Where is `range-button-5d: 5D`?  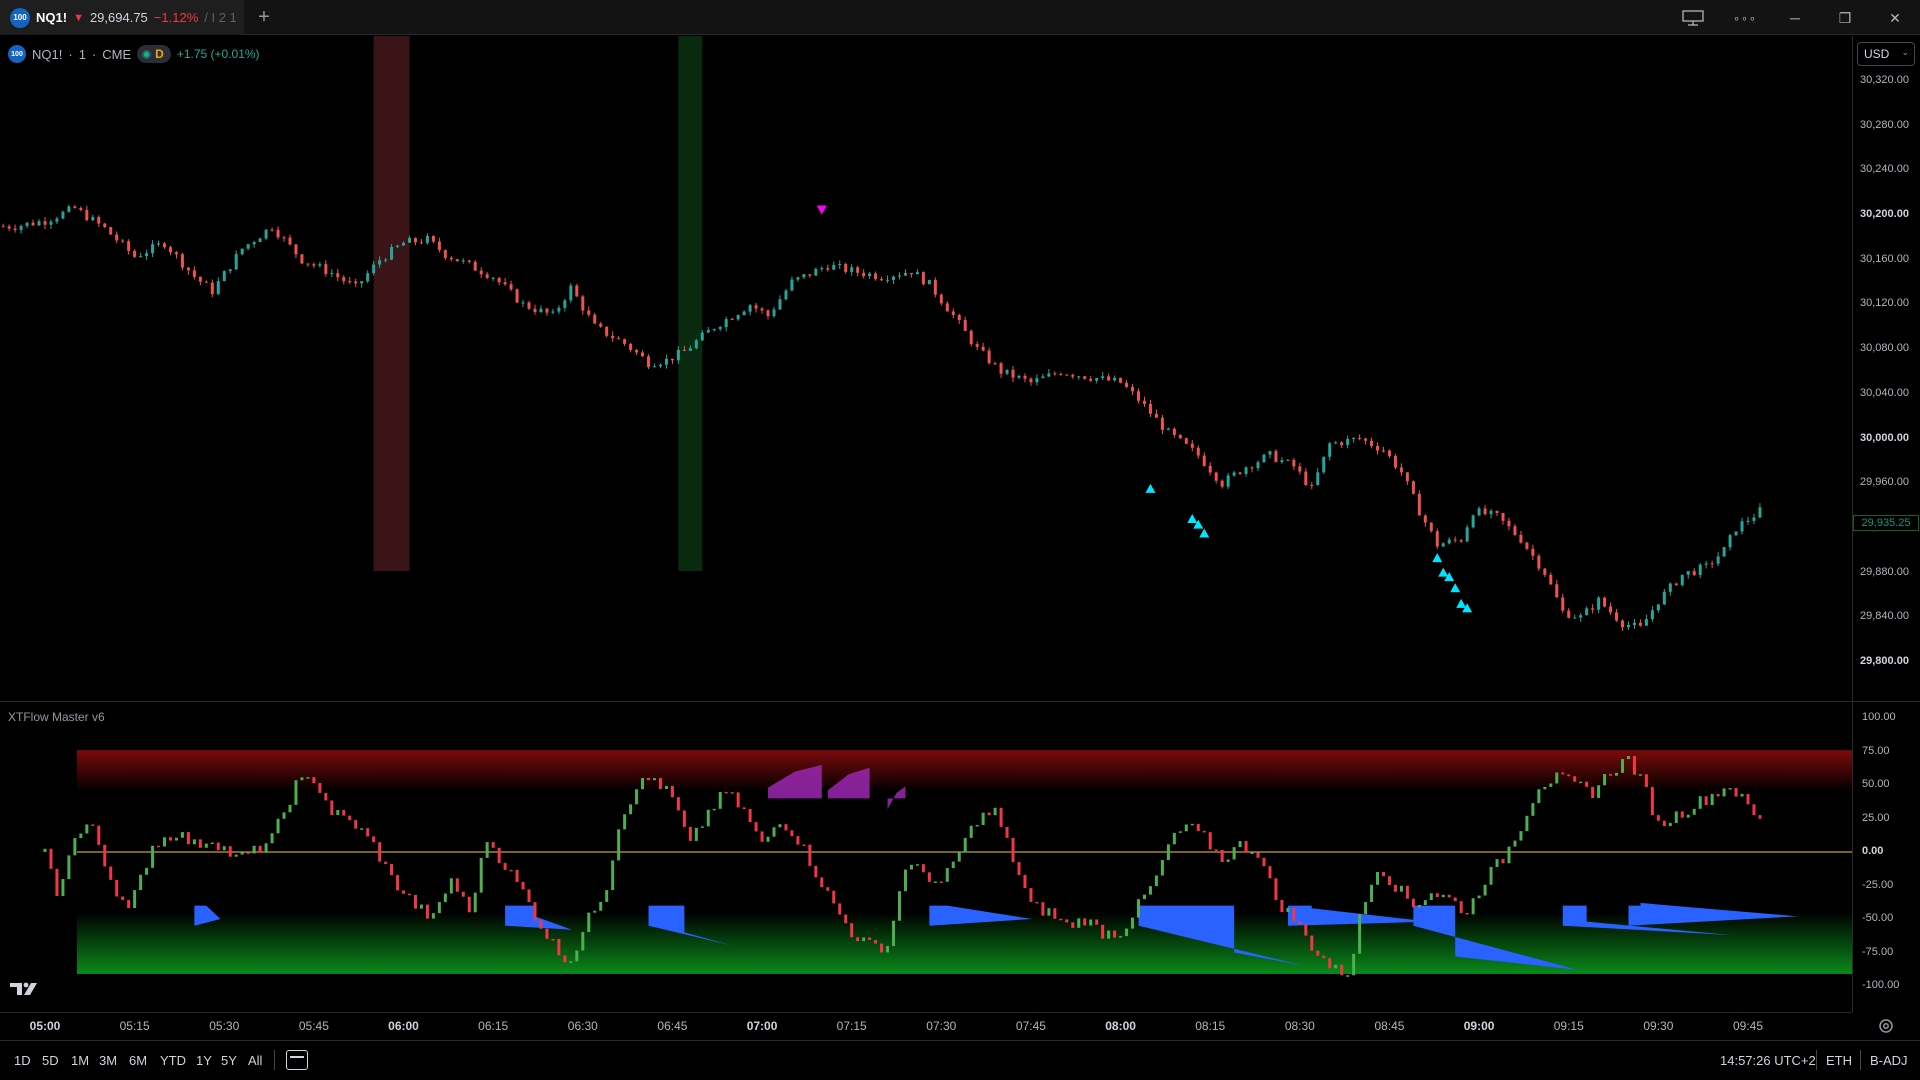
range-button-5d: 5D is located at coordinates (50, 1060).